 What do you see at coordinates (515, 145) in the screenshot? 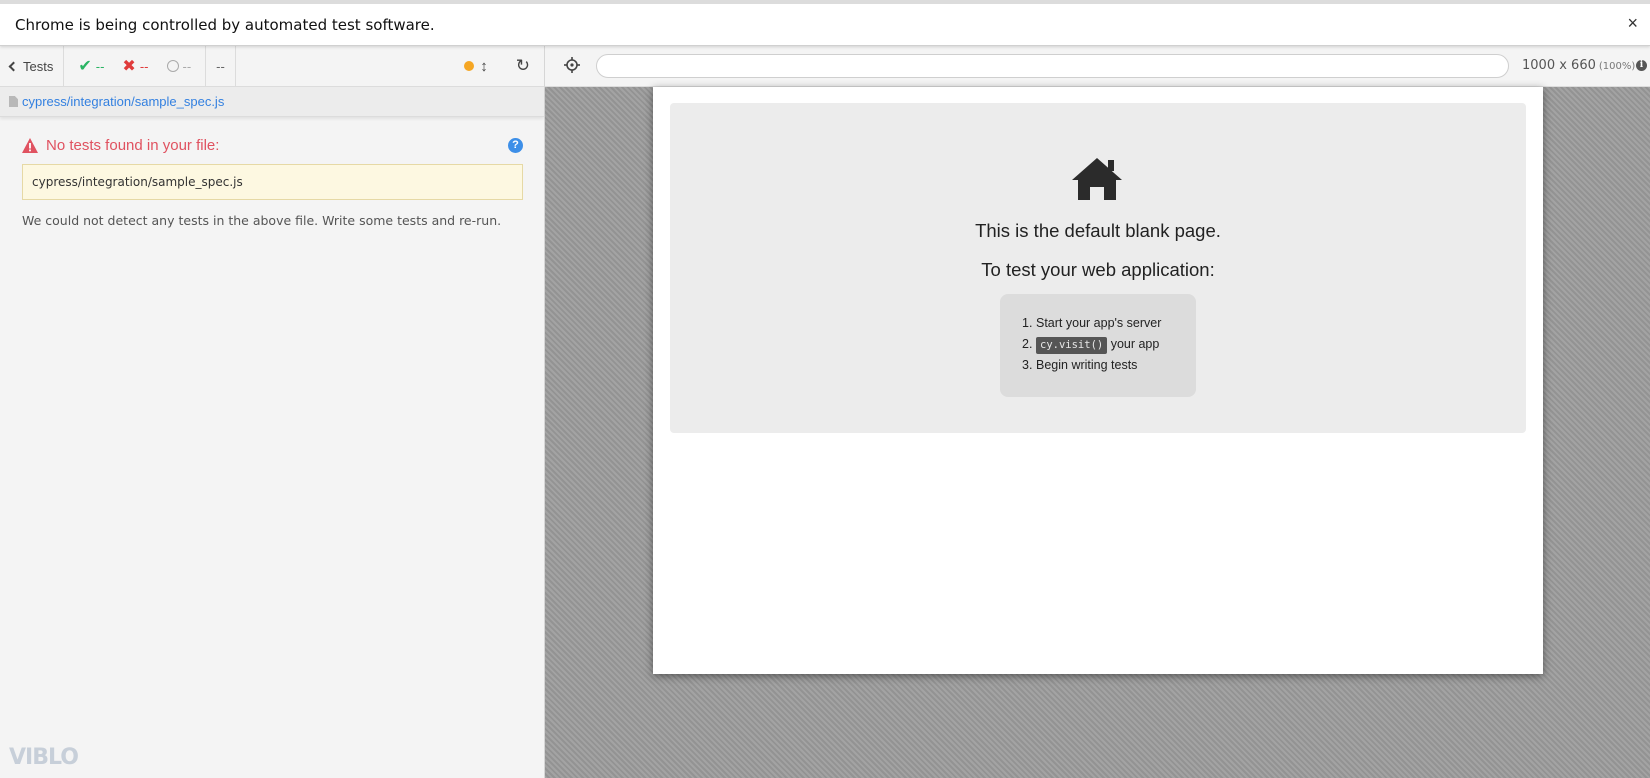
I see `help-icon: ?` at bounding box center [515, 145].